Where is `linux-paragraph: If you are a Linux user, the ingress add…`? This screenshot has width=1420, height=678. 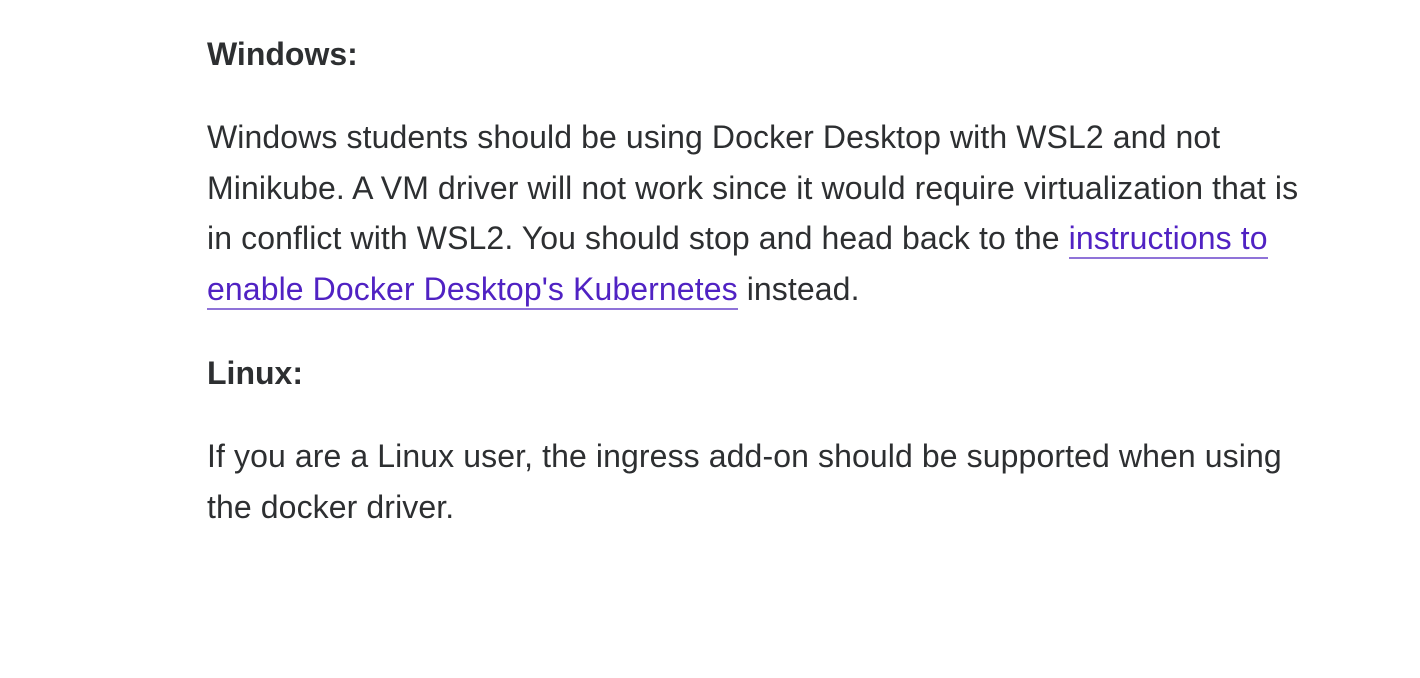 linux-paragraph: If you are a Linux user, the ingress add… is located at coordinates (744, 481).